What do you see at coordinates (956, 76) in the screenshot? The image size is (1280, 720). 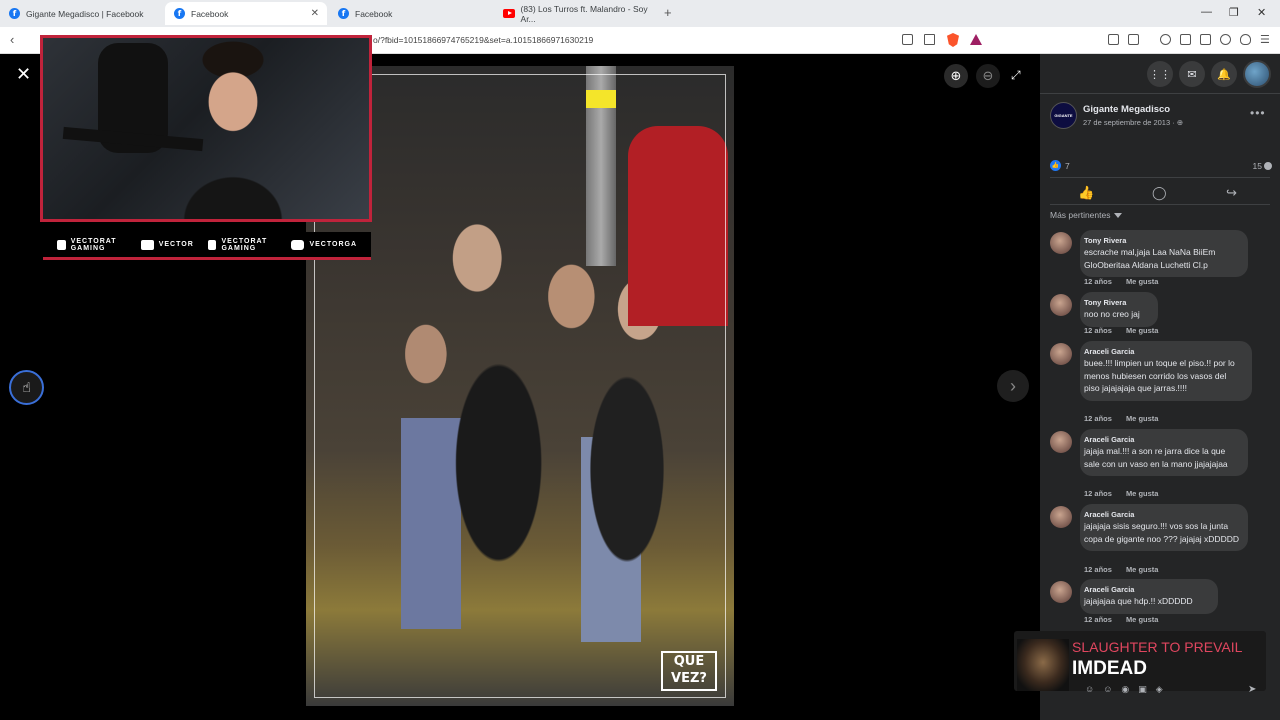 I see `zoom-in-icon: ⊕` at bounding box center [956, 76].